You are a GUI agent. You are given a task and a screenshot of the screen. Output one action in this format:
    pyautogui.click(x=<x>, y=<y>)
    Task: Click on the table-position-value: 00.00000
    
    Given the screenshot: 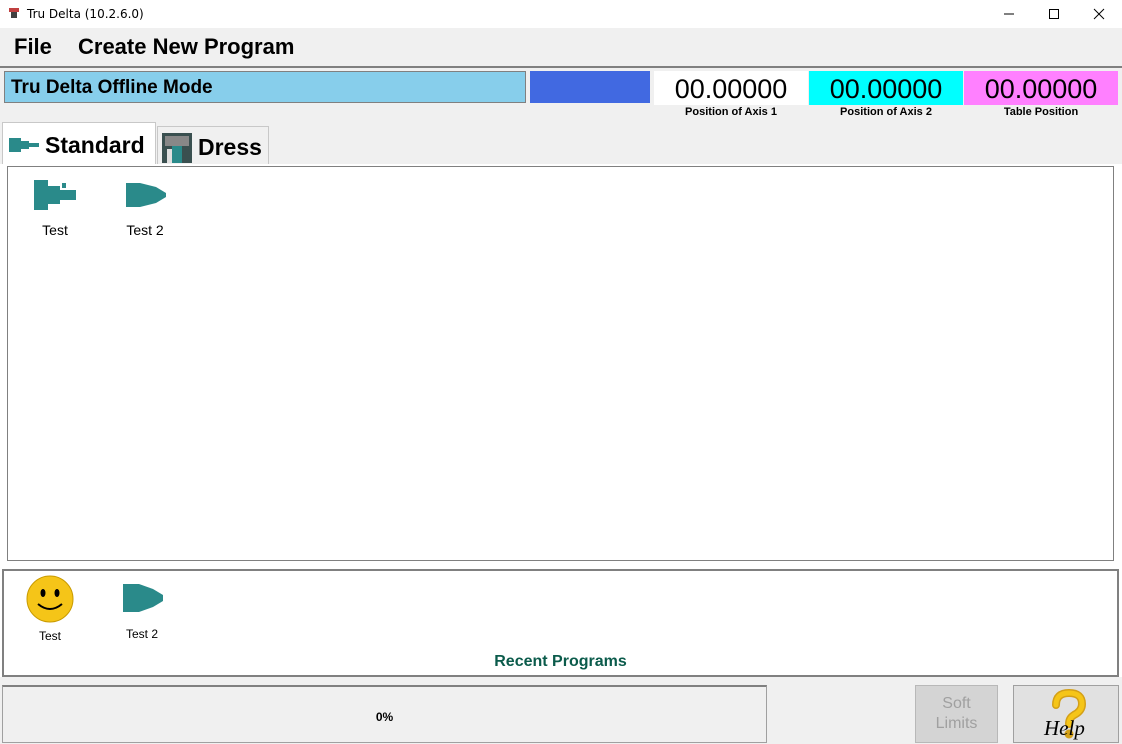 What is the action you would take?
    pyautogui.click(x=1041, y=89)
    